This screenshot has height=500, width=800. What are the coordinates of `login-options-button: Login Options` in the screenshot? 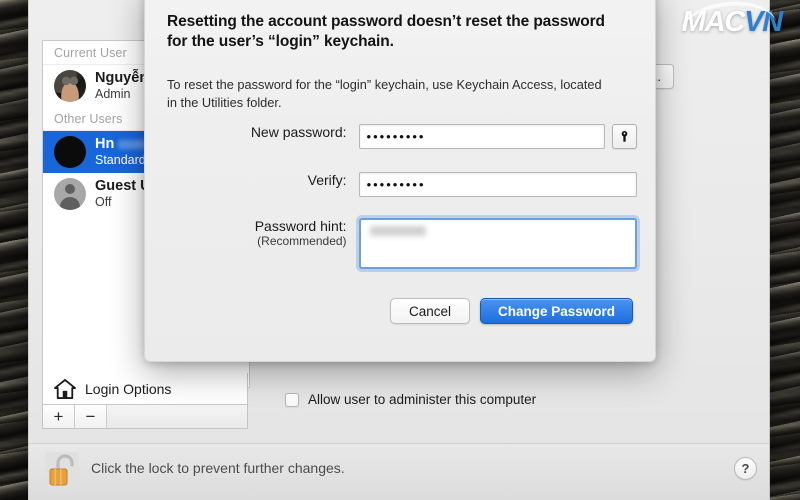 It's located at (145, 389).